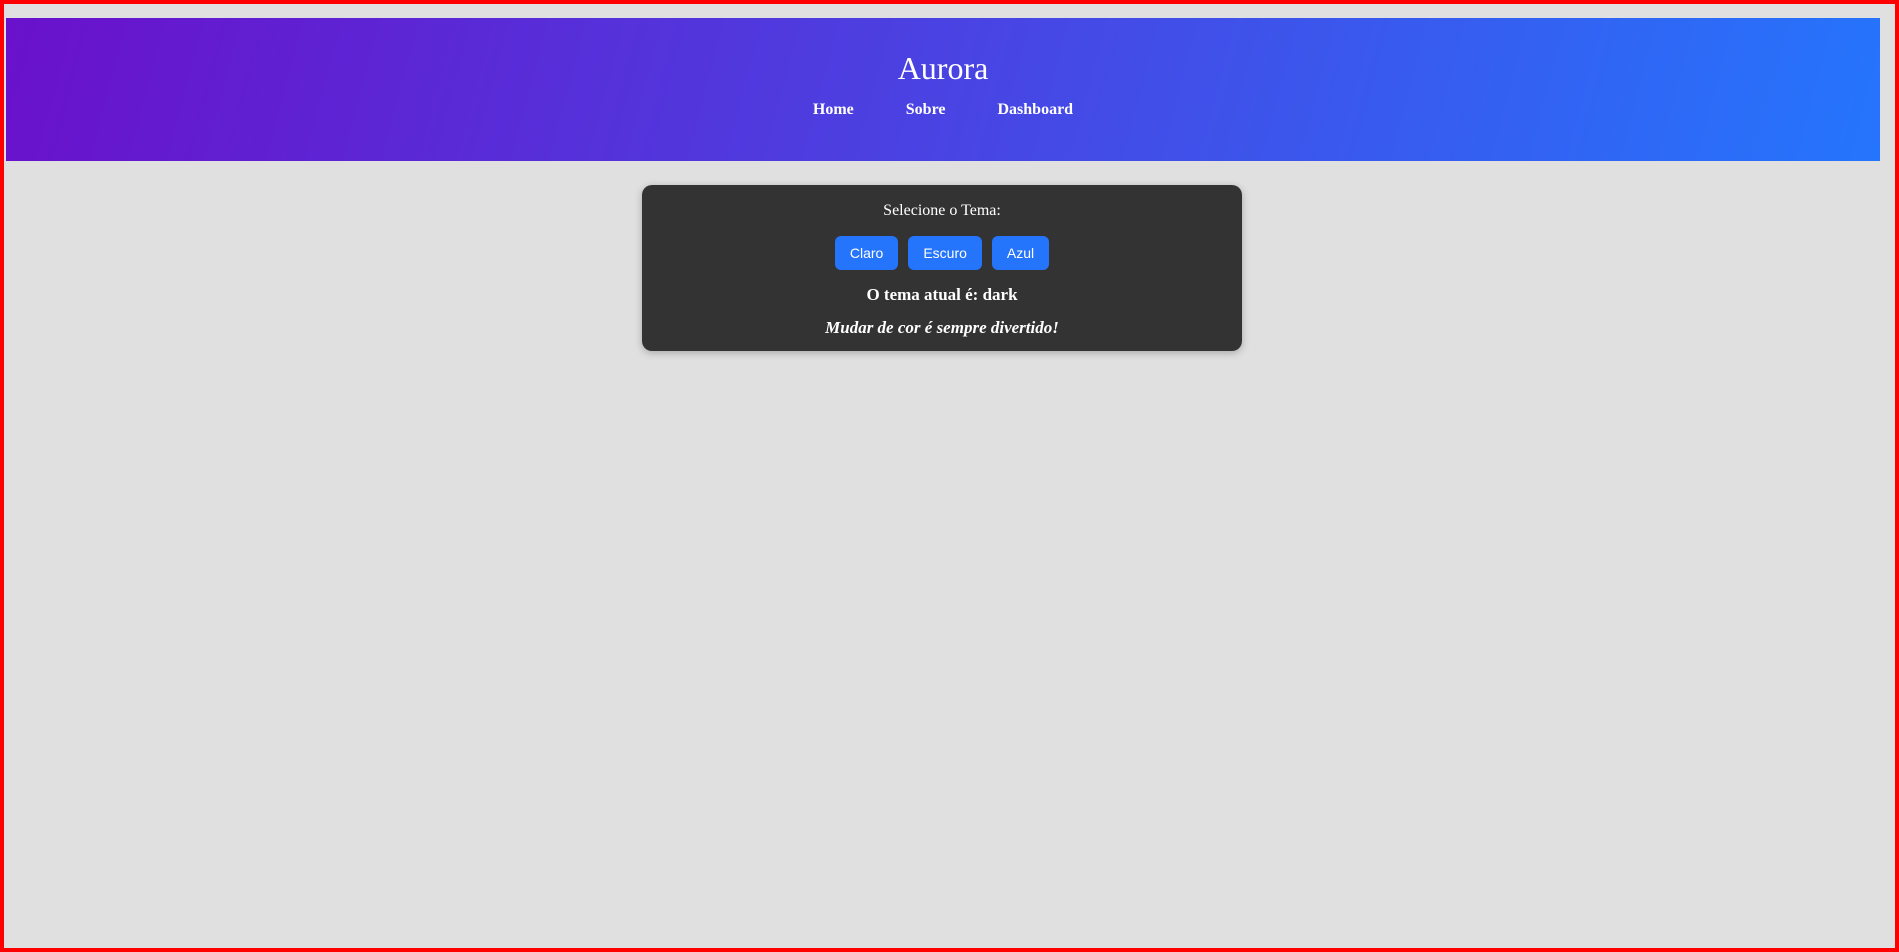  I want to click on nav-link-home: Home, so click(833, 110).